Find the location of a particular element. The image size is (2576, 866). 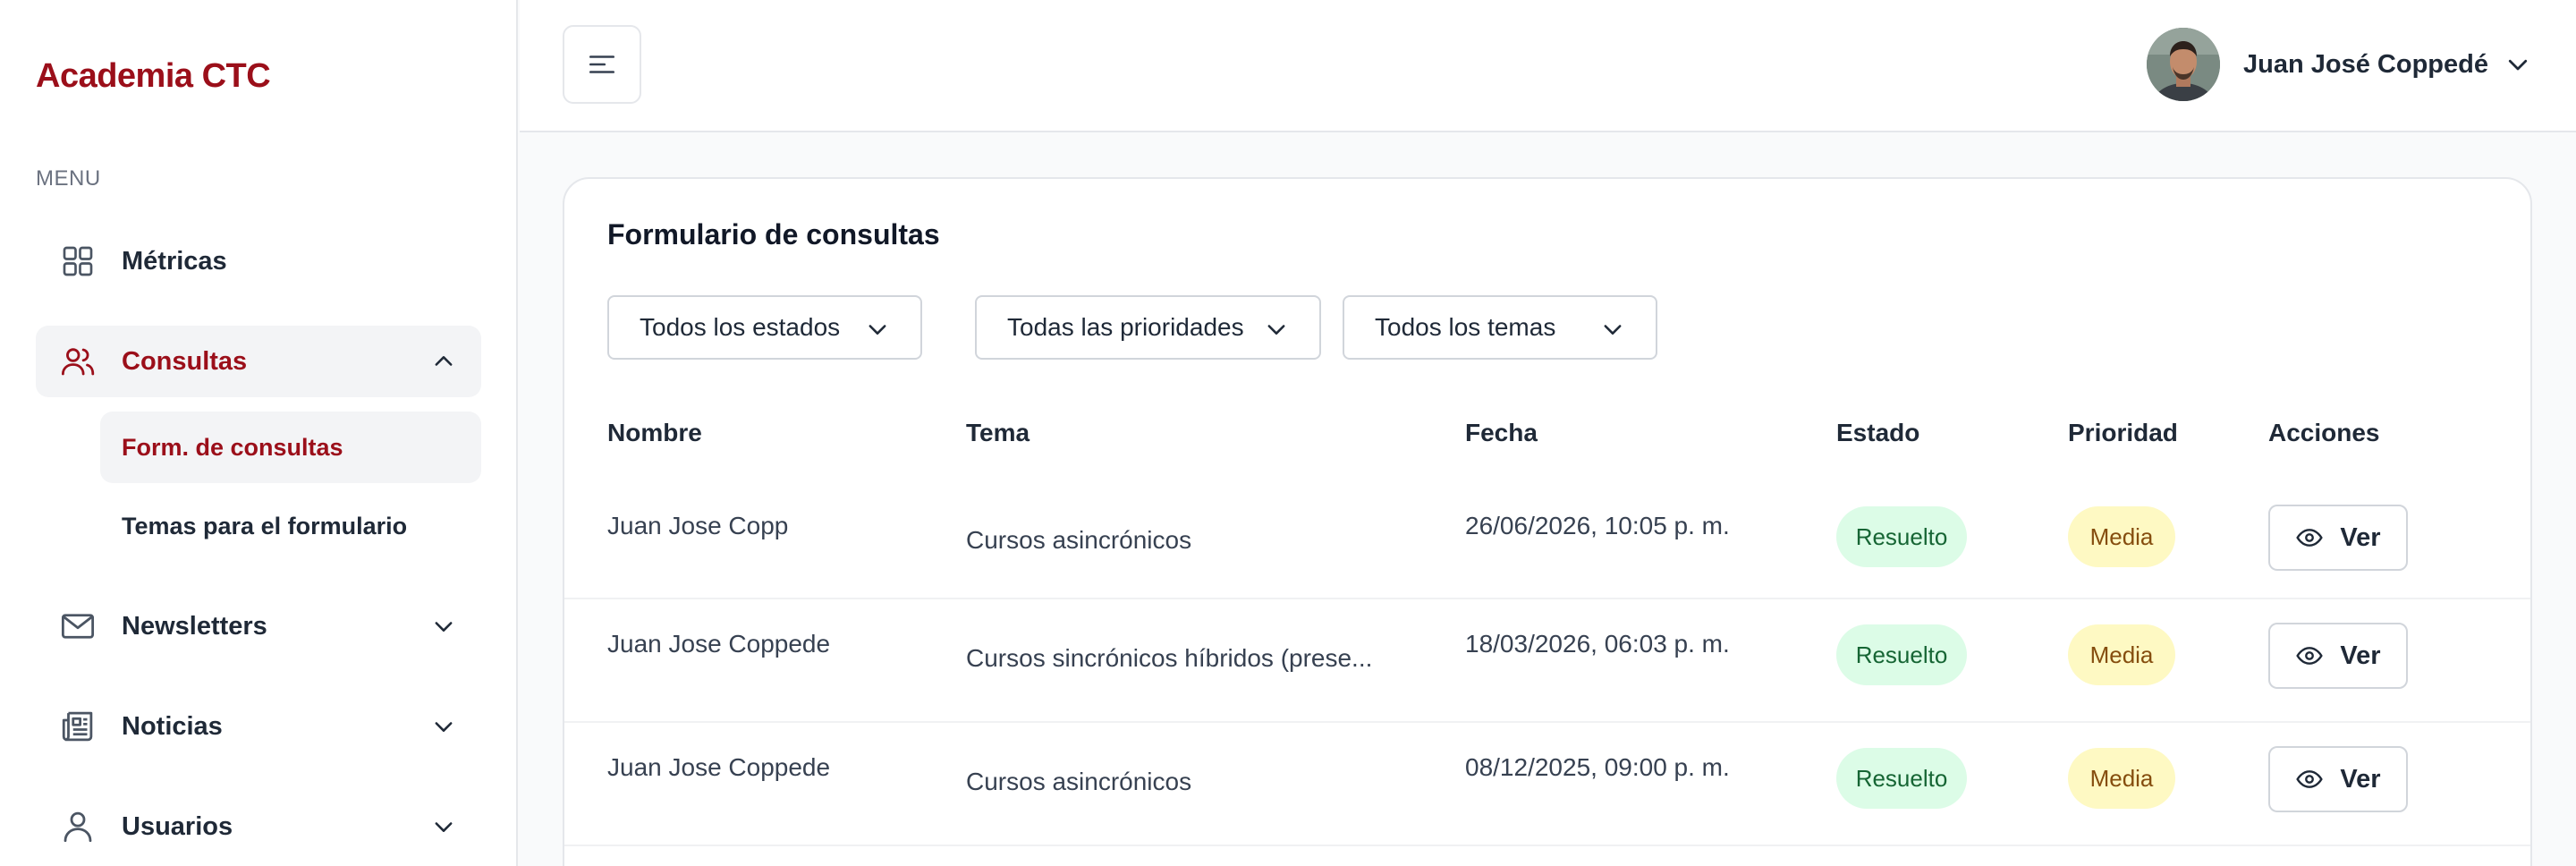

newspaper-icon is located at coordinates (77, 726).